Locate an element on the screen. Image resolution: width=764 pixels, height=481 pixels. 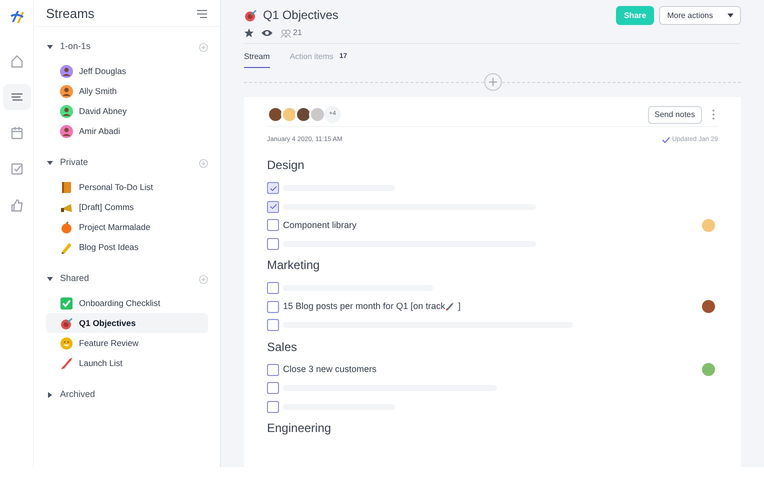
stream-item: Project Marmalade is located at coordinates (127, 227).